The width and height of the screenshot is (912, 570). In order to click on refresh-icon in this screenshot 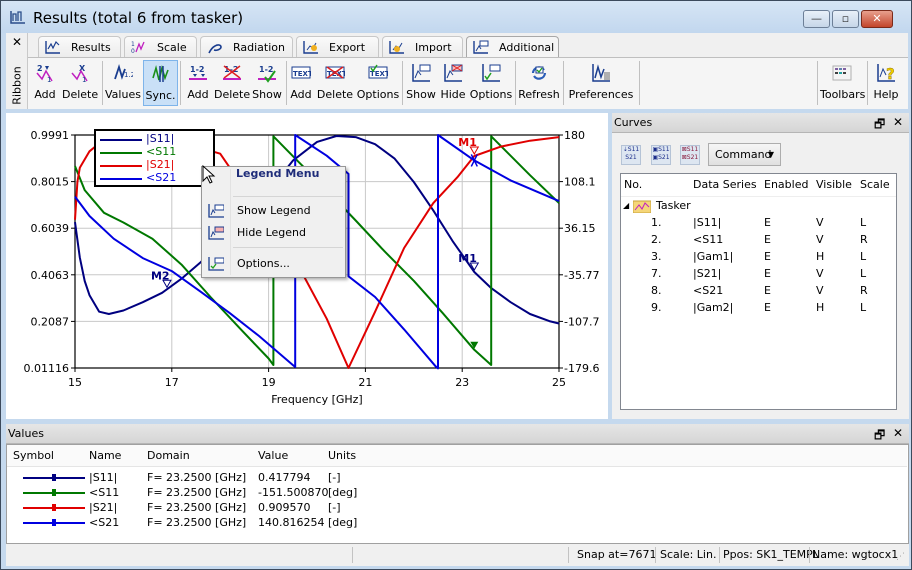, I will do `click(539, 73)`.